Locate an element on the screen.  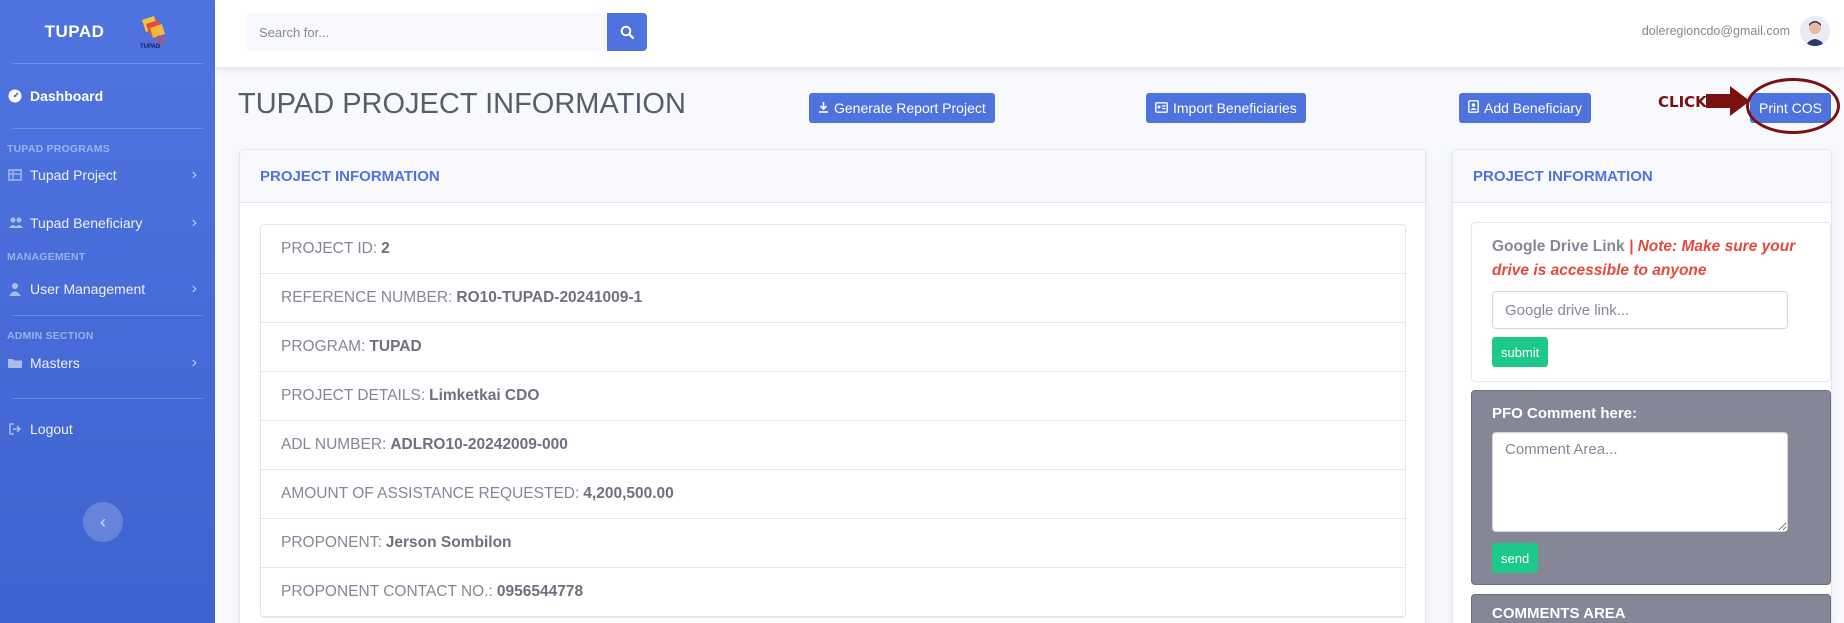
comment-textarea is located at coordinates (1640, 482).